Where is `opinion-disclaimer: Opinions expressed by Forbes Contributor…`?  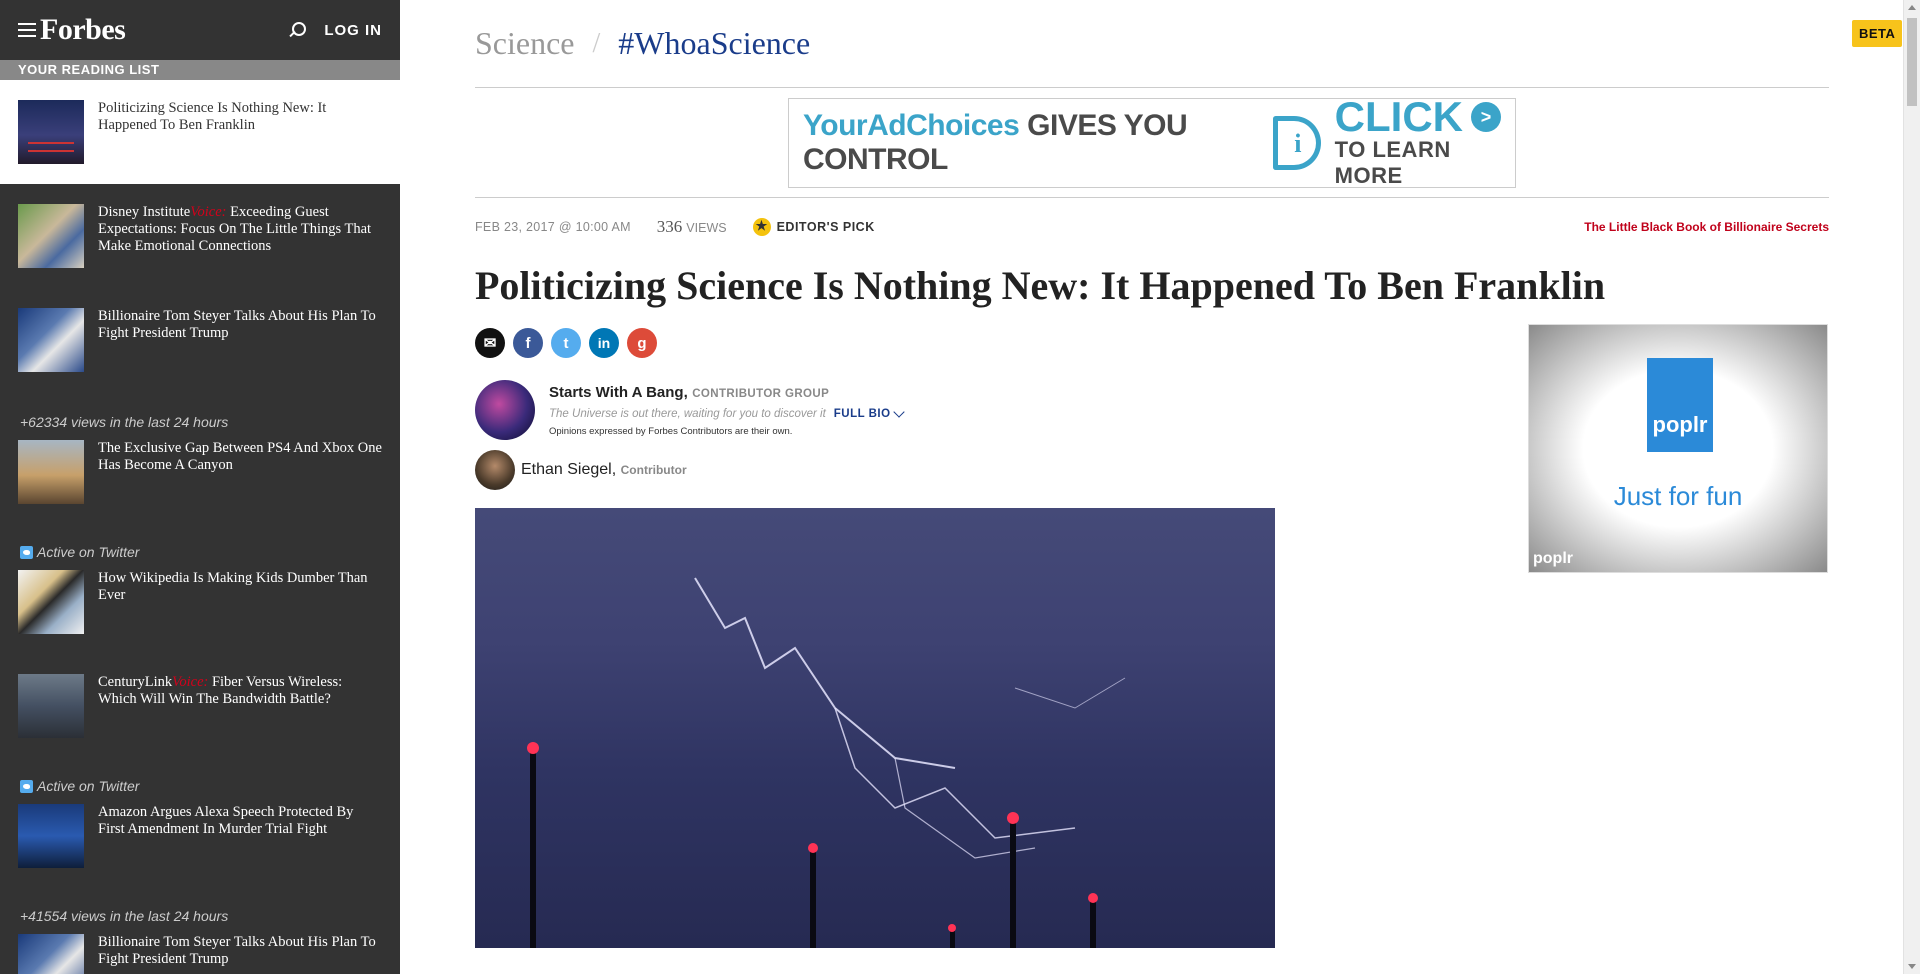 opinion-disclaimer: Opinions expressed by Forbes Contributor… is located at coordinates (671, 431).